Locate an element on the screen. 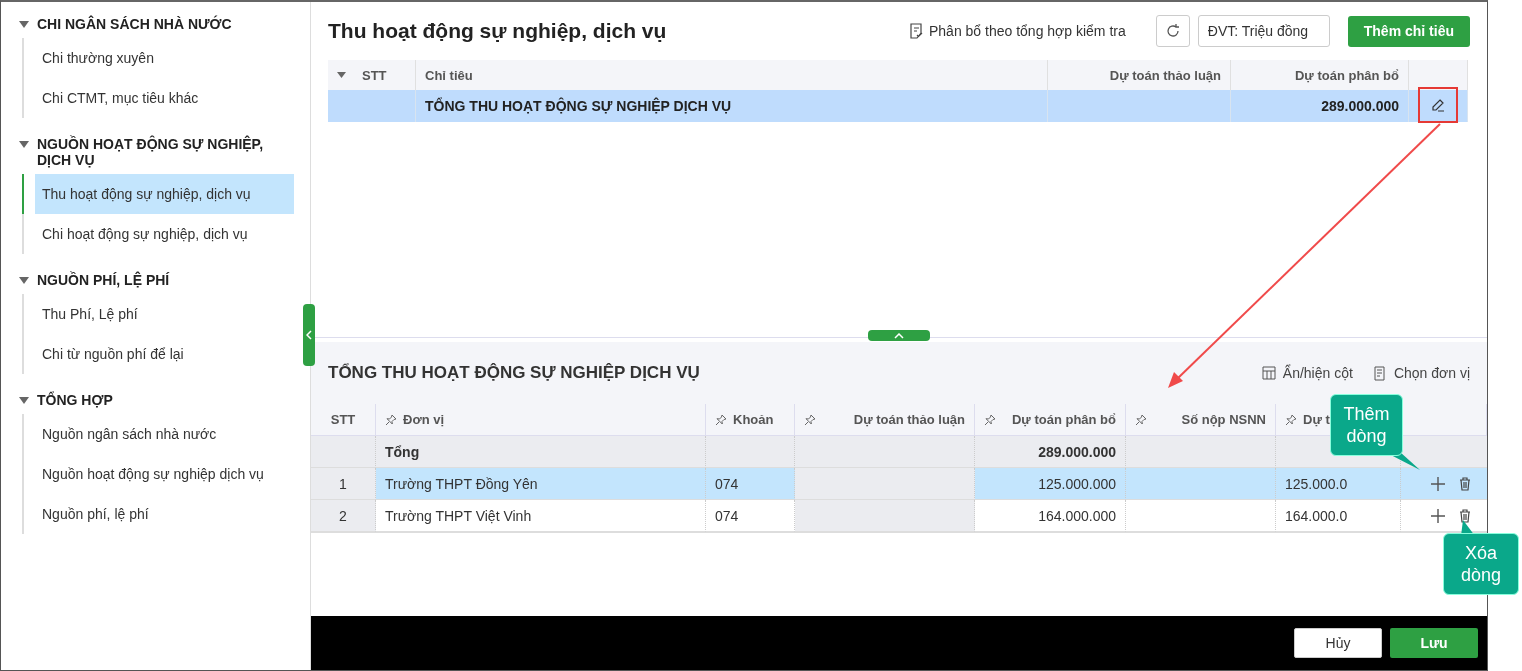  page-title: Thu hoạt động sự nghiệp, dịch vụ is located at coordinates (498, 31).